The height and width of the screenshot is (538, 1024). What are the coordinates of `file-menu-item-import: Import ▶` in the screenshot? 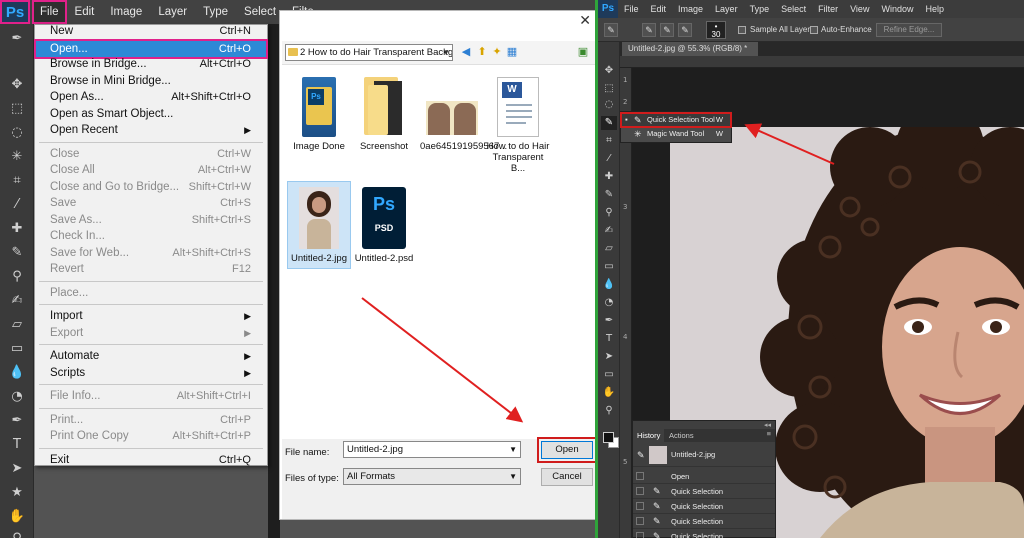 It's located at (151, 316).